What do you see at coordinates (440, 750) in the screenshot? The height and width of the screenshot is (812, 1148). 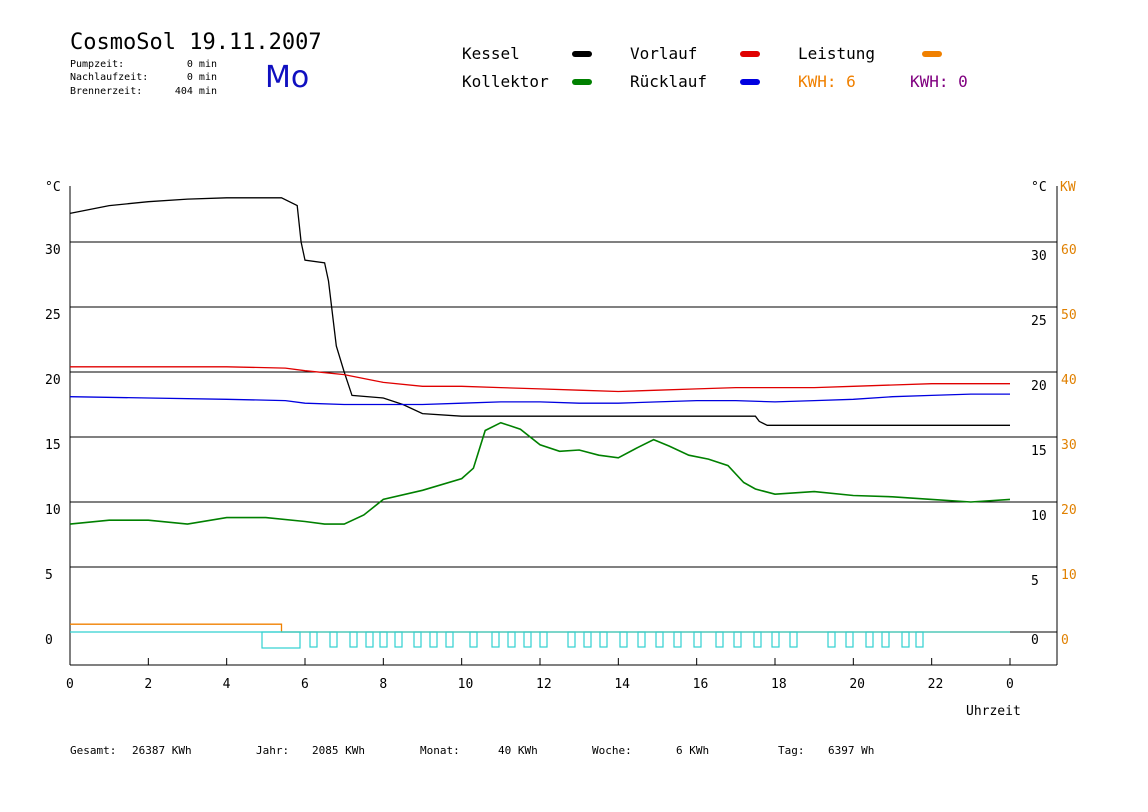 I see `footer-monat-label: Monat:` at bounding box center [440, 750].